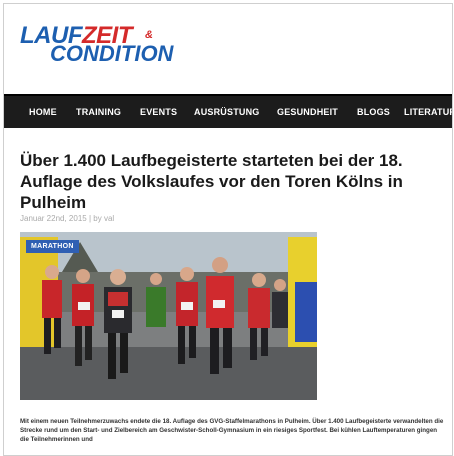  What do you see at coordinates (112, 53) in the screenshot?
I see `logo-line-2: CONDITION` at bounding box center [112, 53].